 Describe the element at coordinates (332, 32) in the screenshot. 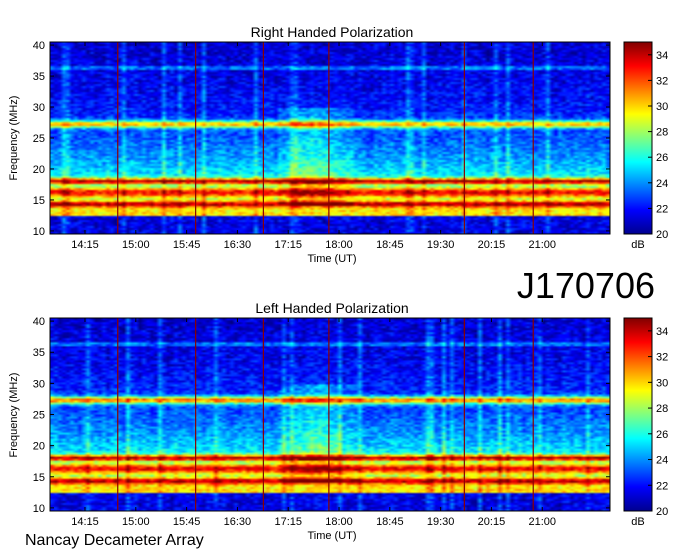

I see `top-panel-title: Right Handed Polarization` at that location.